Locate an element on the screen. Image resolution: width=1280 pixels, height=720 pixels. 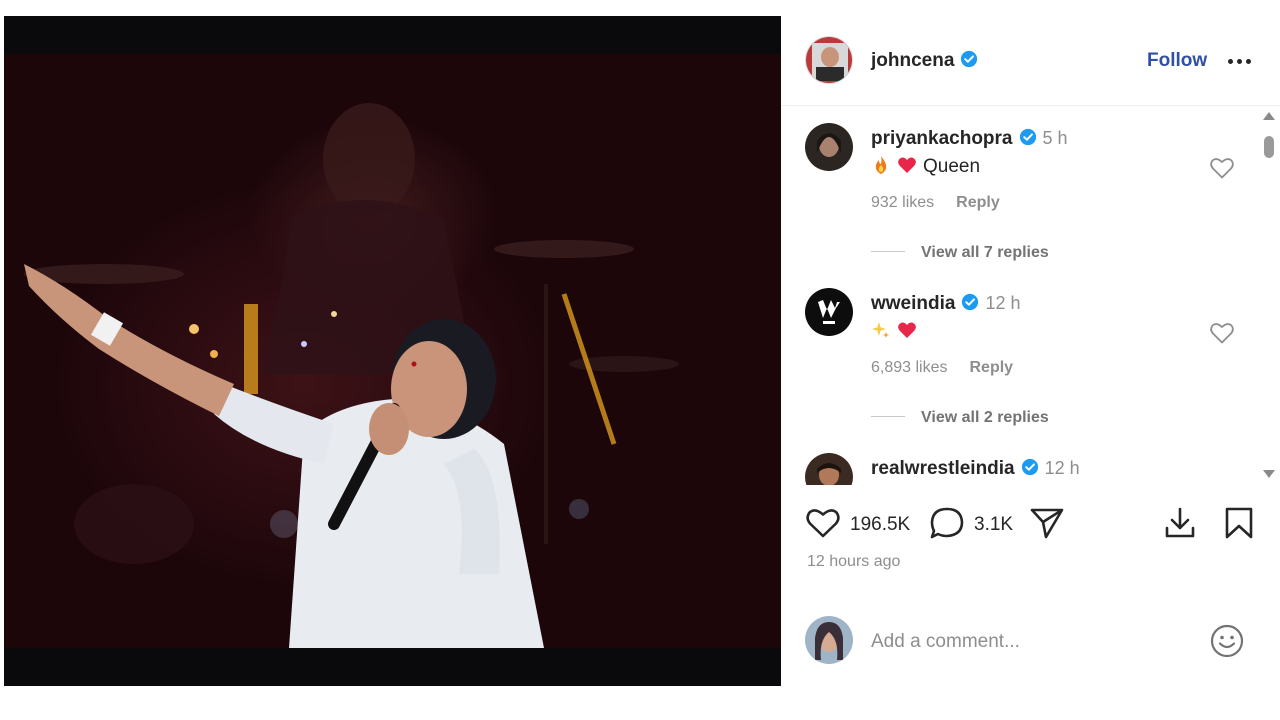
comment-meta: 6,893 likes Reply is located at coordinates (942, 368).